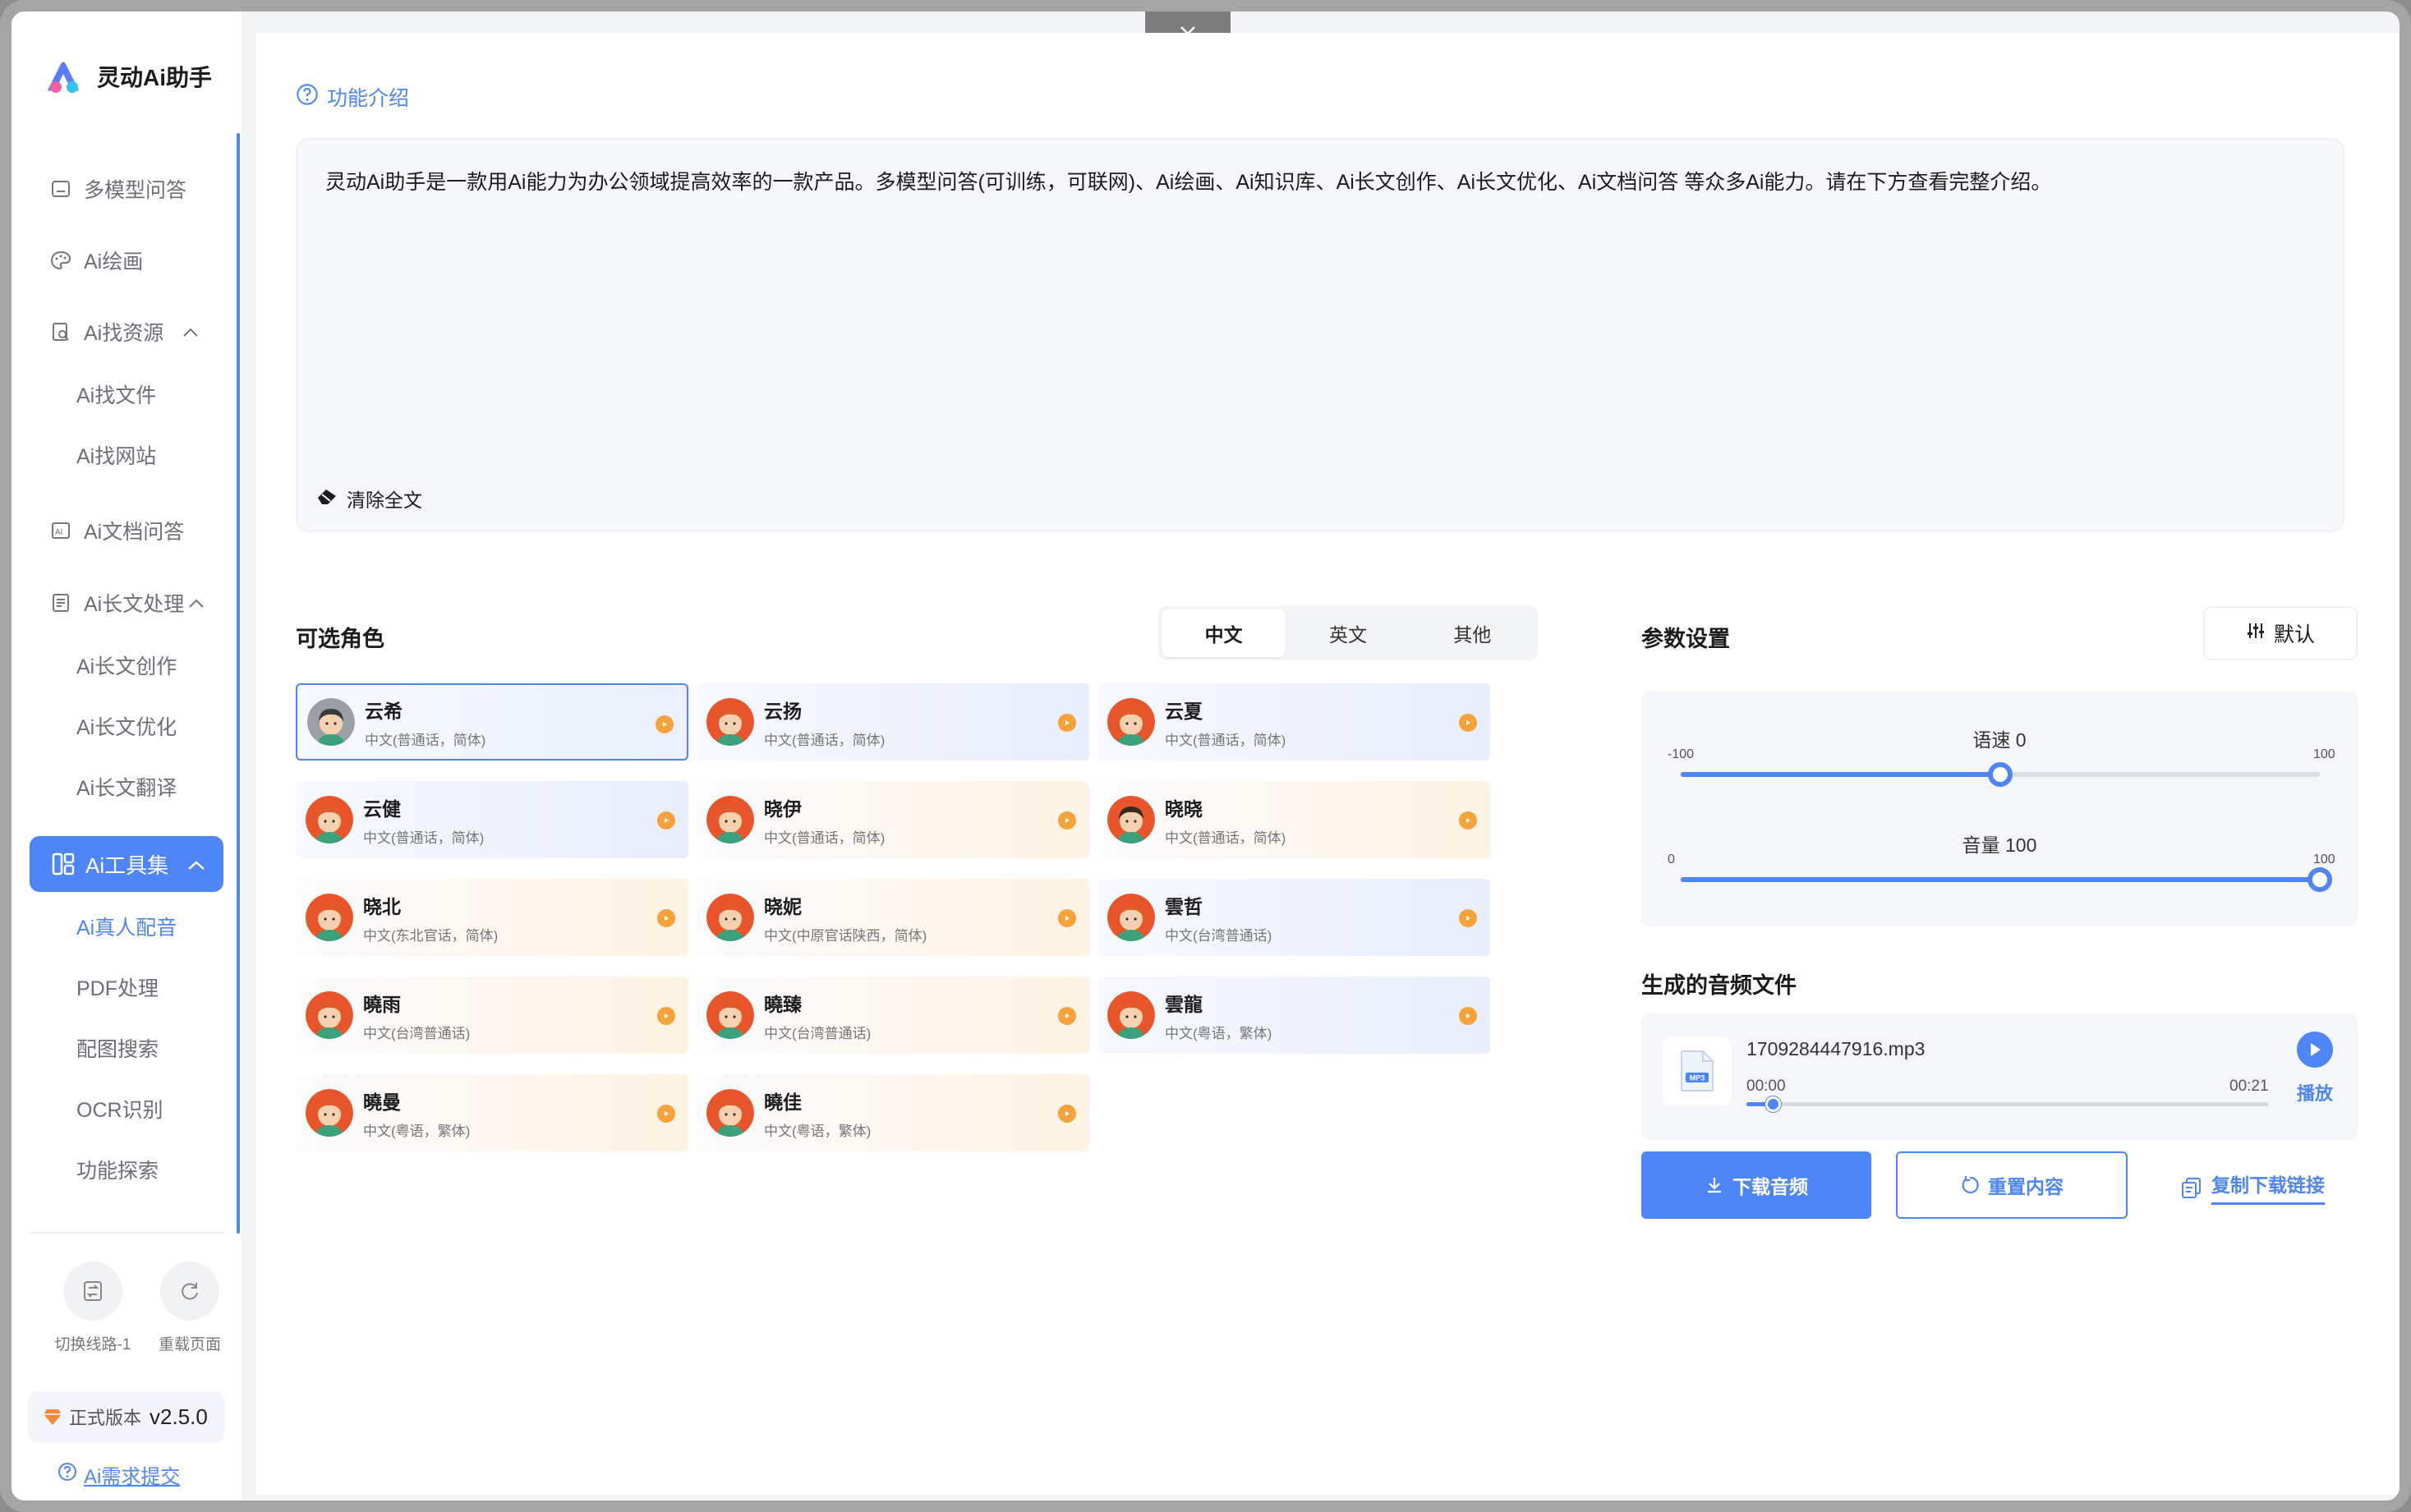 The height and width of the screenshot is (1512, 2411). Describe the element at coordinates (417, 1131) in the screenshot. I see `voice-description: 中文(粤语，繁体)` at that location.